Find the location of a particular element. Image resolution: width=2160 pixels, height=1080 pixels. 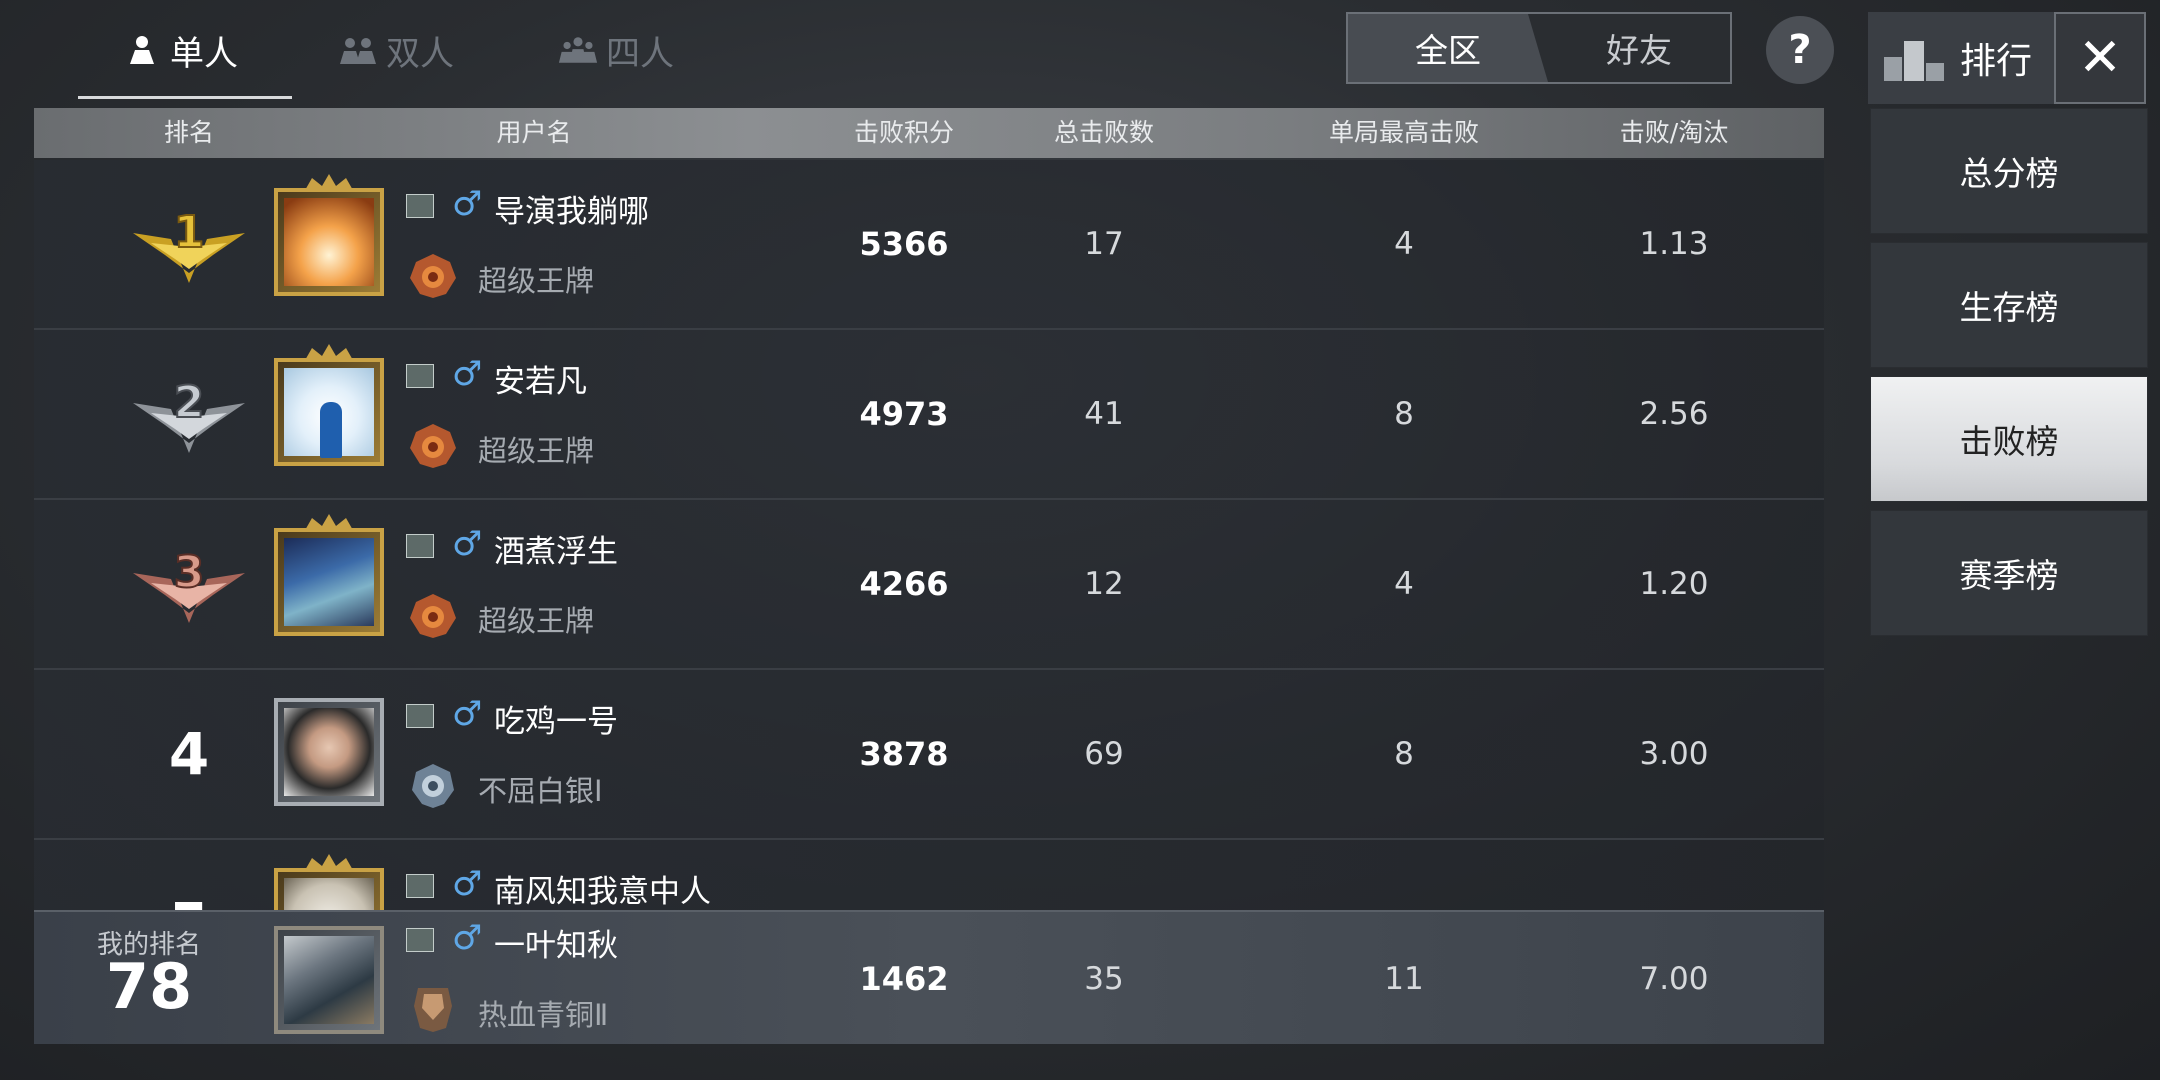

table-row: 3 ♂ 酒煮浮生 超级王牌 4266 12 4 1.20 is located at coordinates (929, 585).